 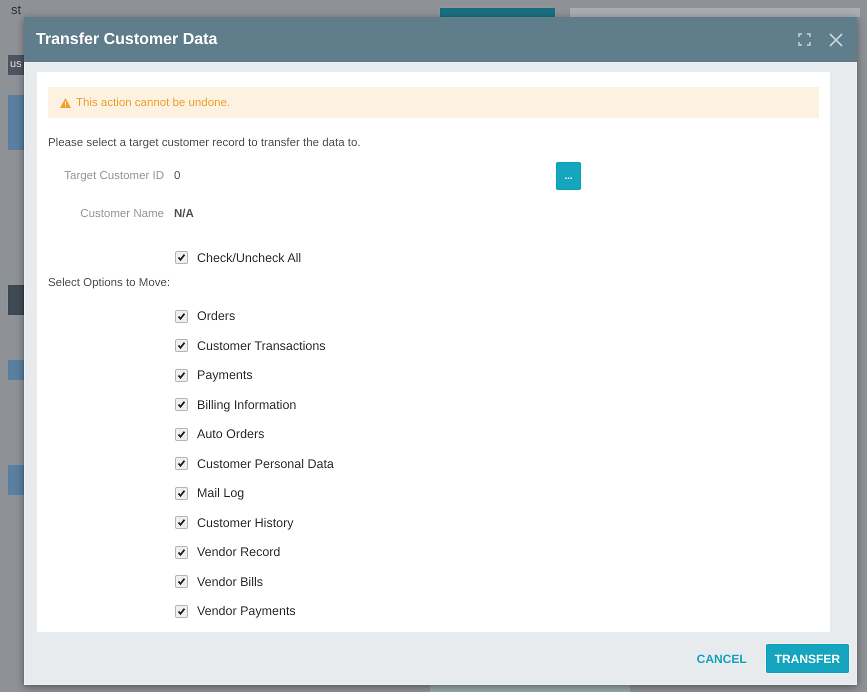 I want to click on warning-icon, so click(x=65, y=103).